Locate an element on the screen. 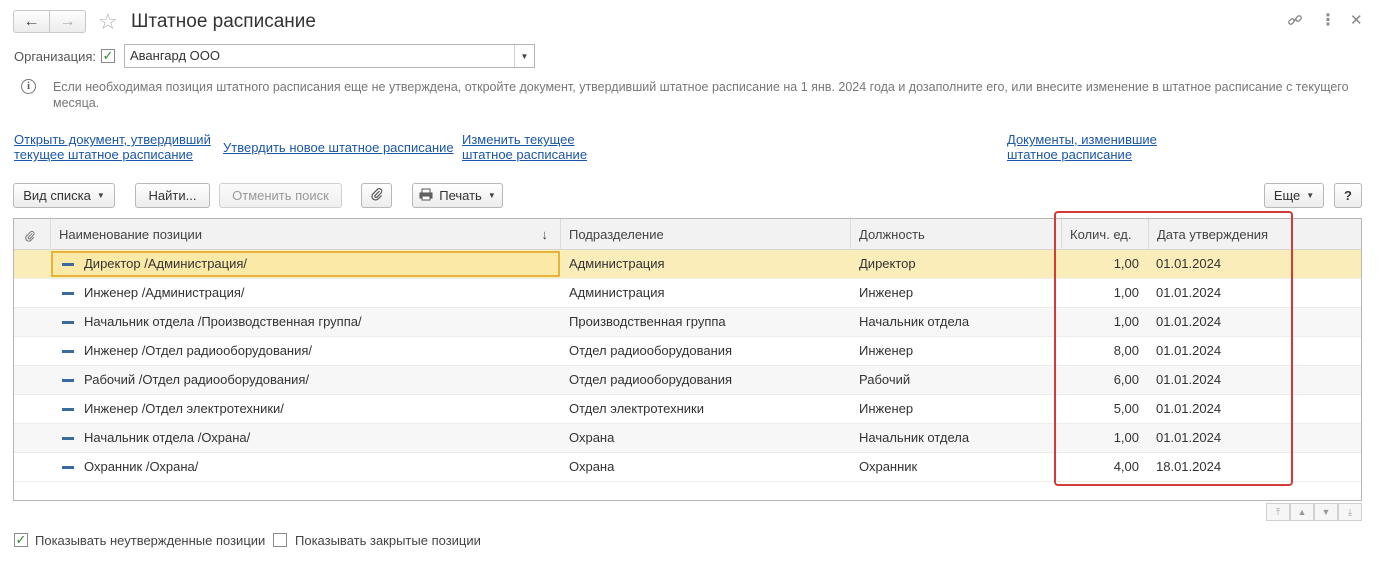  changing-documents-link: Документы, изменившие штатное расписание is located at coordinates (1082, 147).